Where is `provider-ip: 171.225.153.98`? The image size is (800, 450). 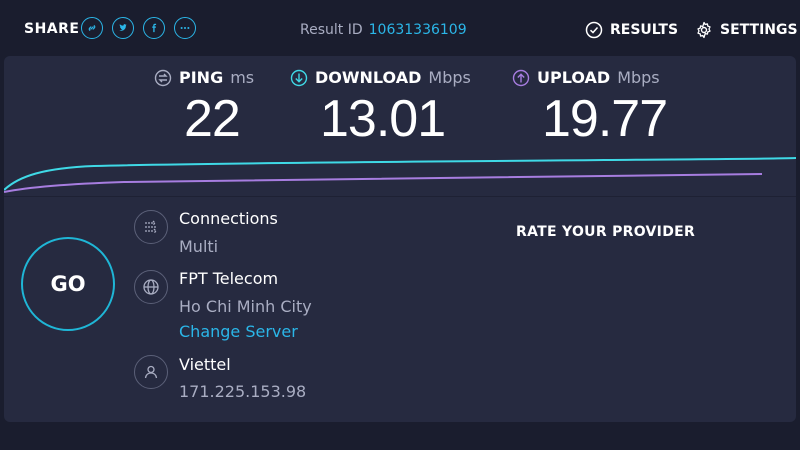 provider-ip: 171.225.153.98 is located at coordinates (243, 391).